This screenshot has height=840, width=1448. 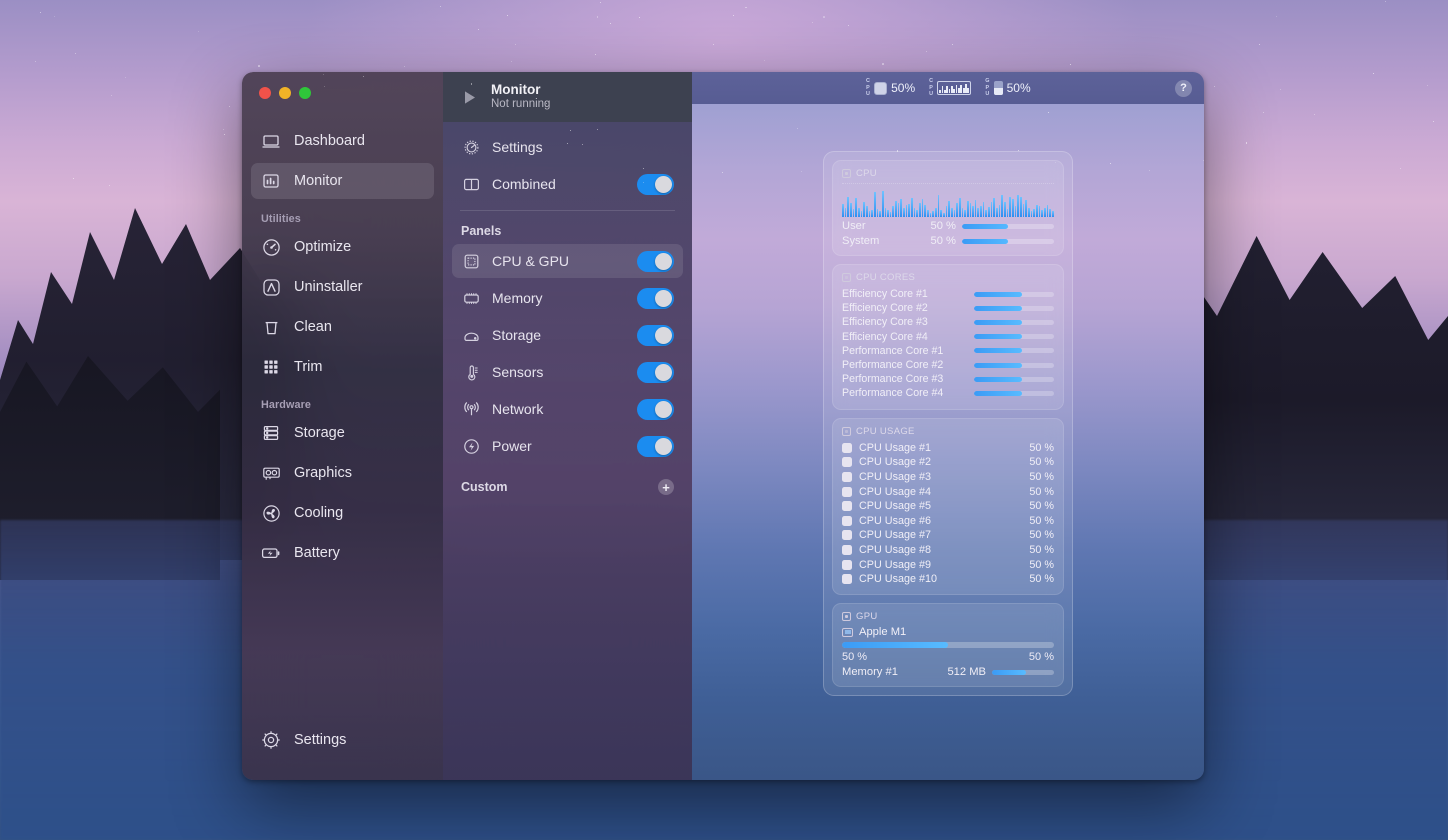 I want to click on menubar-widget-label: GPU, so click(x=987, y=88).